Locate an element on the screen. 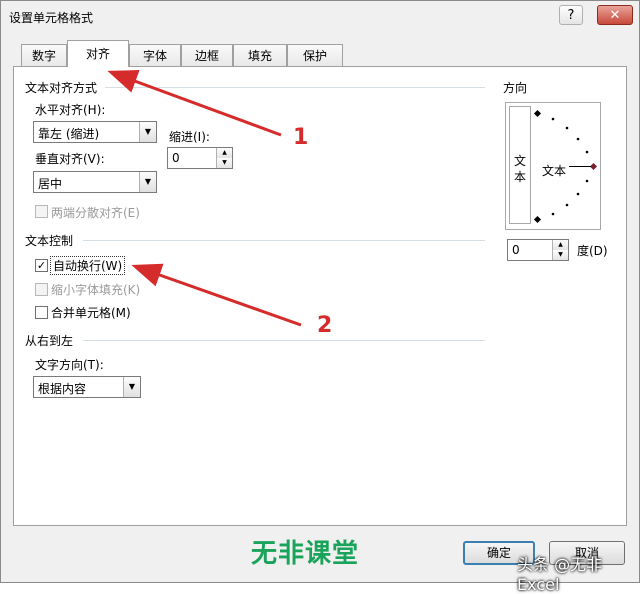 The image size is (640, 594). annotation-marker-2: 2 is located at coordinates (325, 325).